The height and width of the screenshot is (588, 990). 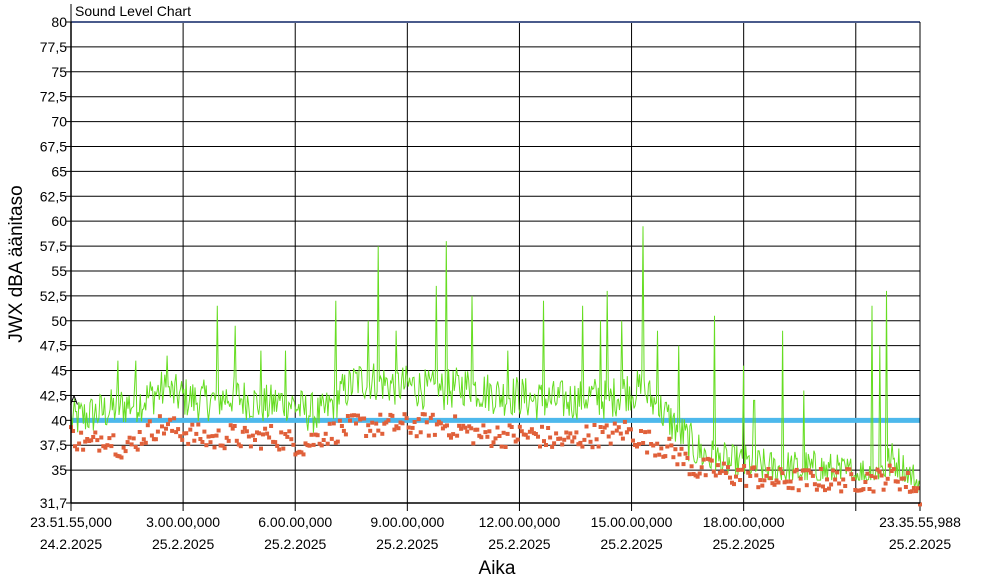 I want to click on y-tick-label: 65, so click(x=59, y=171).